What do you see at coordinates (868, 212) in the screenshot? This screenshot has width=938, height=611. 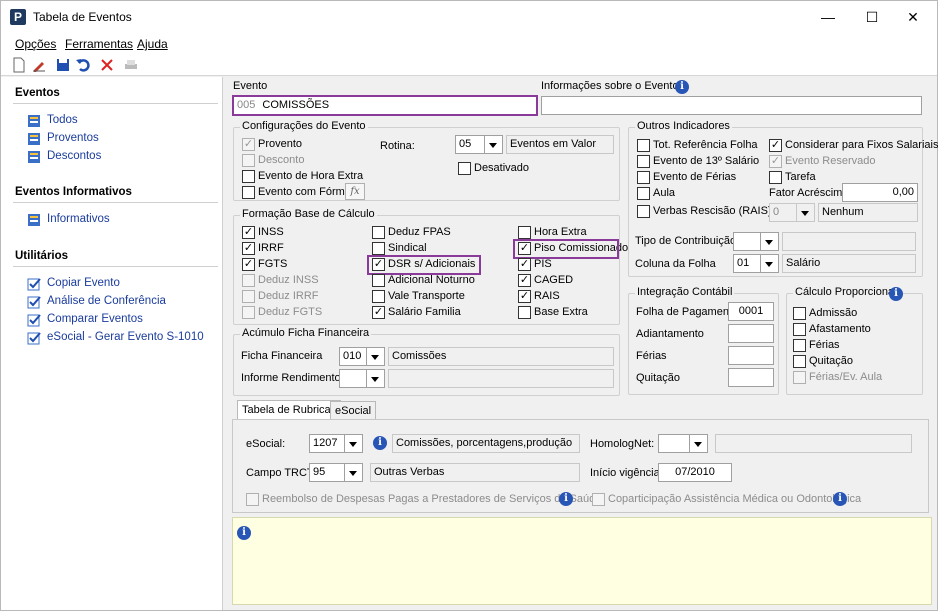 I see `verbas-value: Nenhum` at bounding box center [868, 212].